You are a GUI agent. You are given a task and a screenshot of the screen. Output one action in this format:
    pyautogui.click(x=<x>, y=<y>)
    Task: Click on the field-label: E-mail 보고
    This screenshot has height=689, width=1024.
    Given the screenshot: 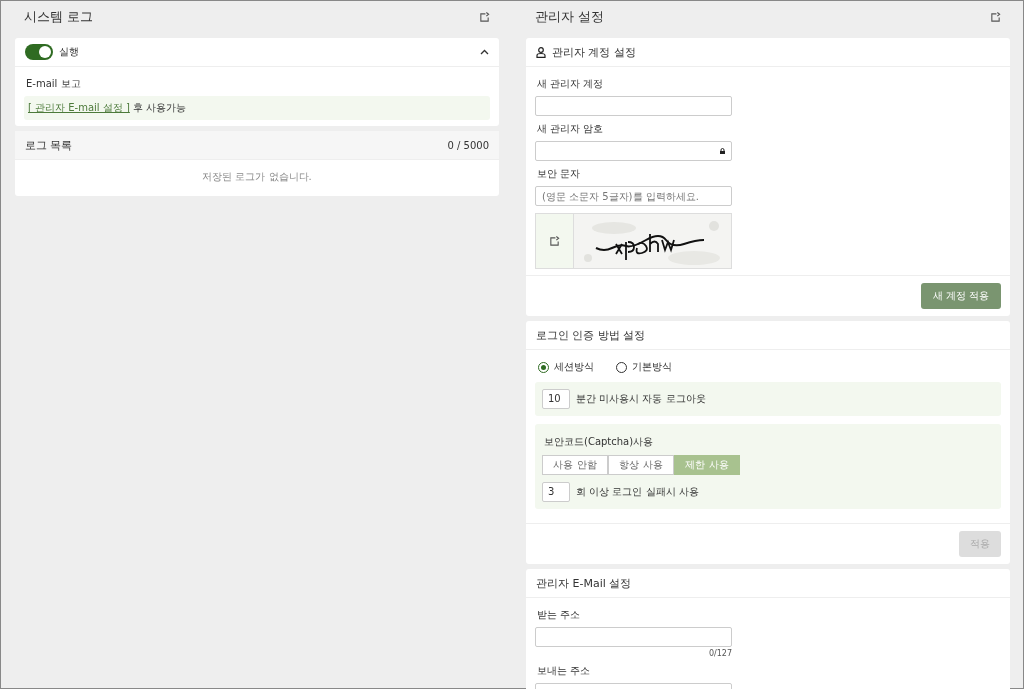 What is the action you would take?
    pyautogui.click(x=54, y=84)
    